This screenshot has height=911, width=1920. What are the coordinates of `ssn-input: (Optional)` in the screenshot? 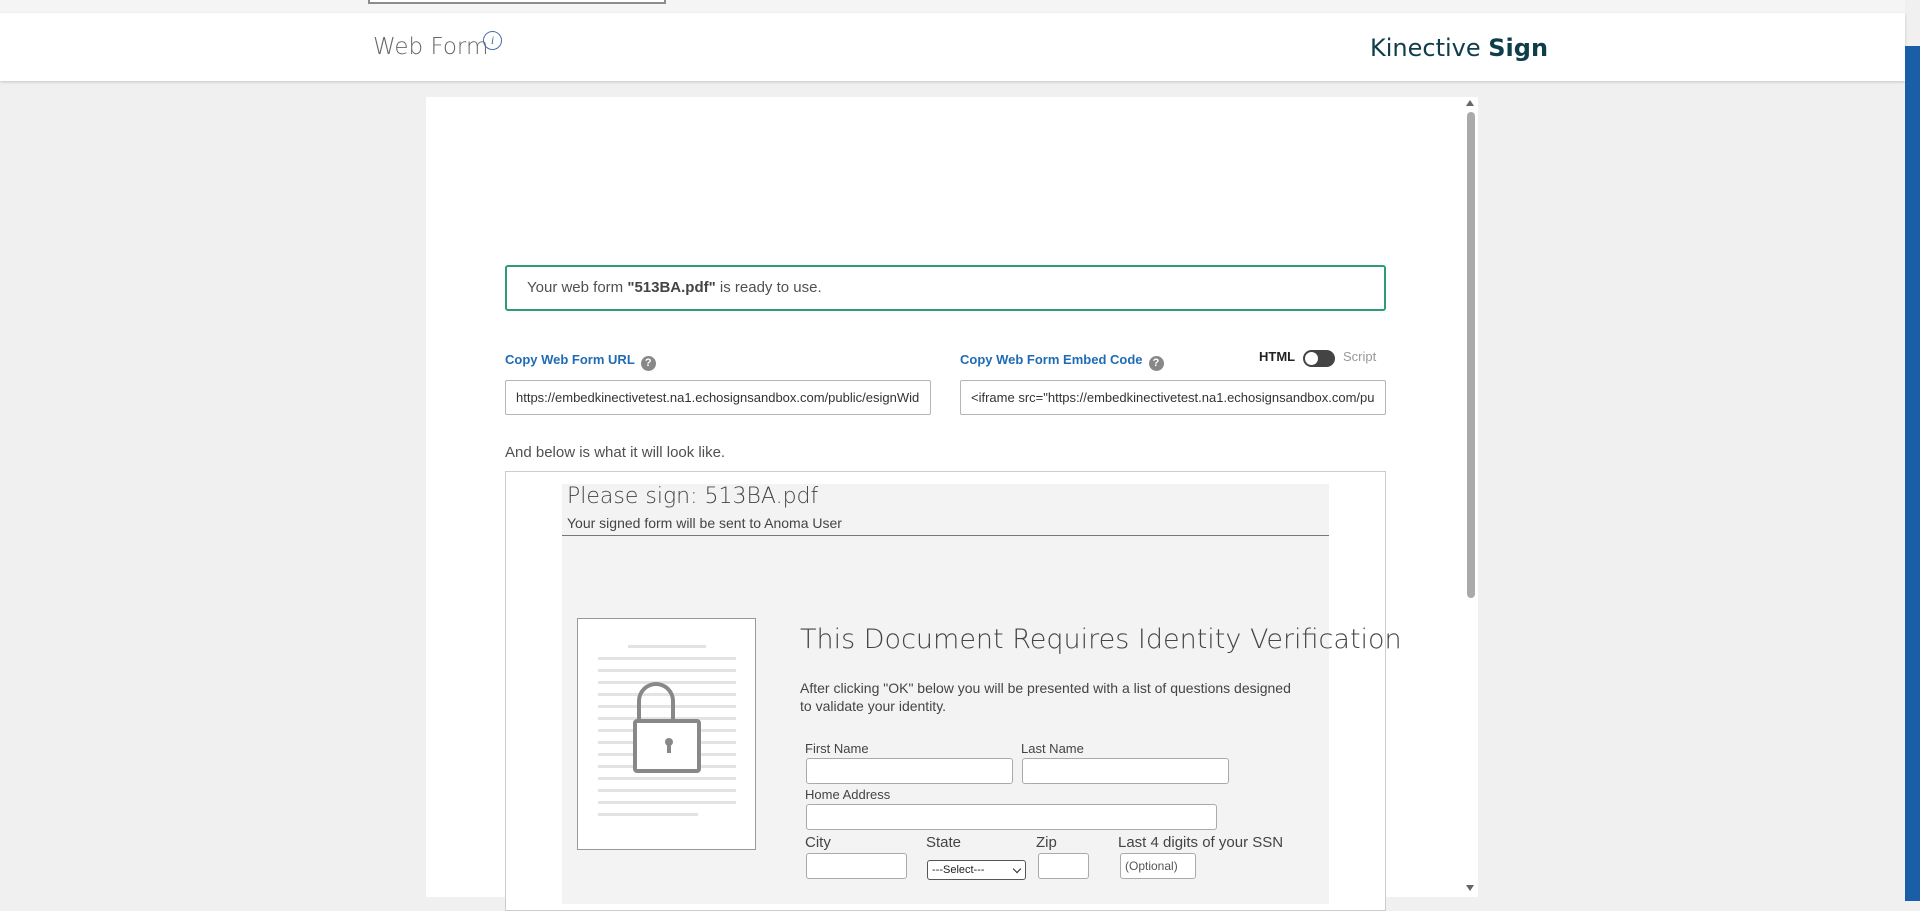 It's located at (1158, 866).